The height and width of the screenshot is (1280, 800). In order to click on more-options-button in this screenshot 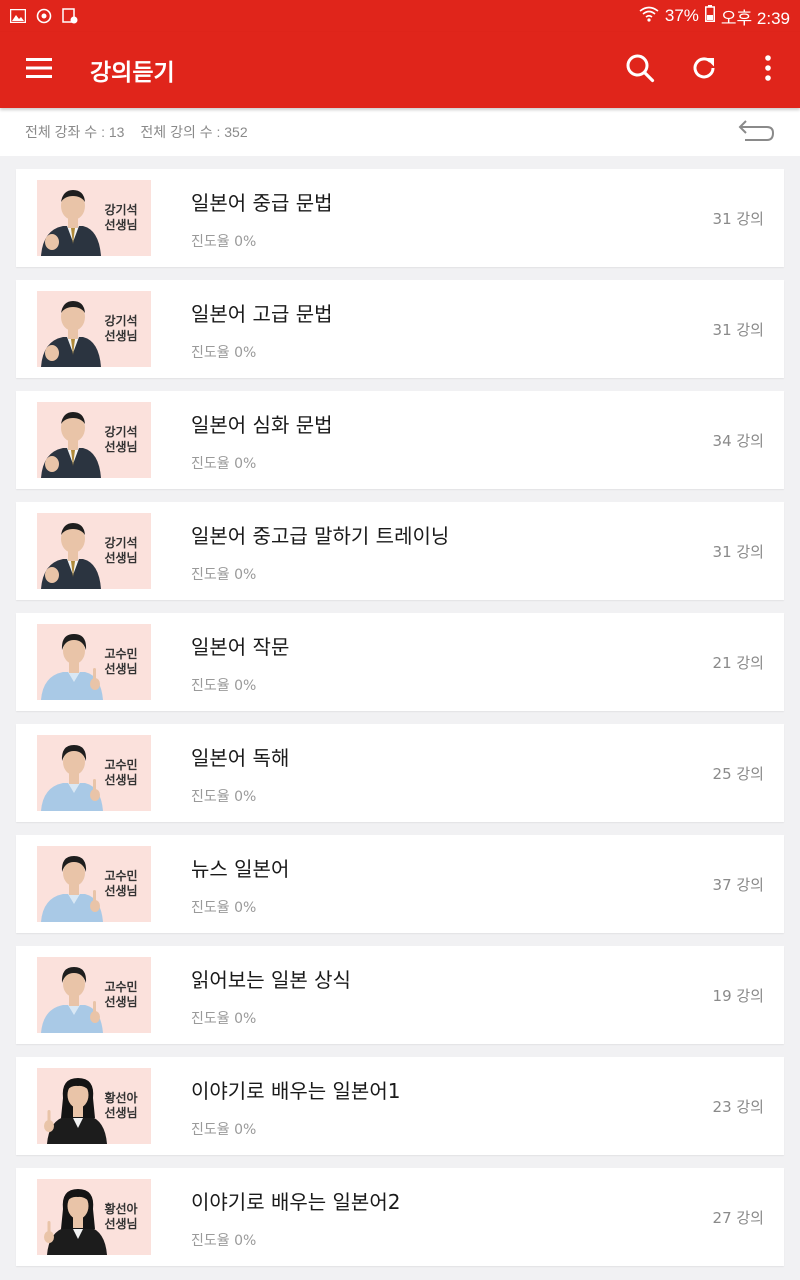, I will do `click(768, 70)`.